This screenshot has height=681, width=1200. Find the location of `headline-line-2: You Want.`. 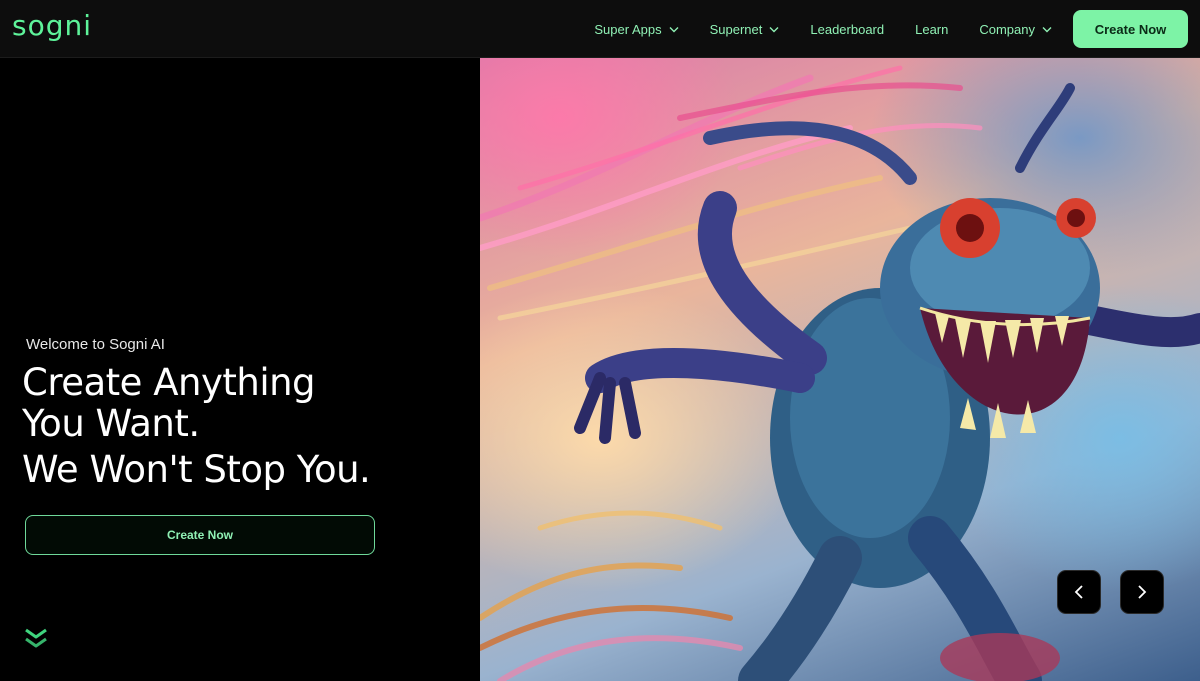

headline-line-2: You Want. is located at coordinates (111, 423).